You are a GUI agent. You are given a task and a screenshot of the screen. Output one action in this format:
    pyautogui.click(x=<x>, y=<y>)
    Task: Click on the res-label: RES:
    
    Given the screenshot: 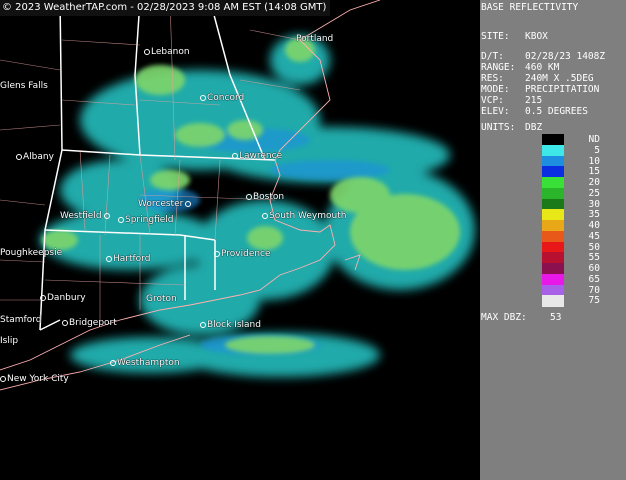 What is the action you would take?
    pyautogui.click(x=492, y=78)
    